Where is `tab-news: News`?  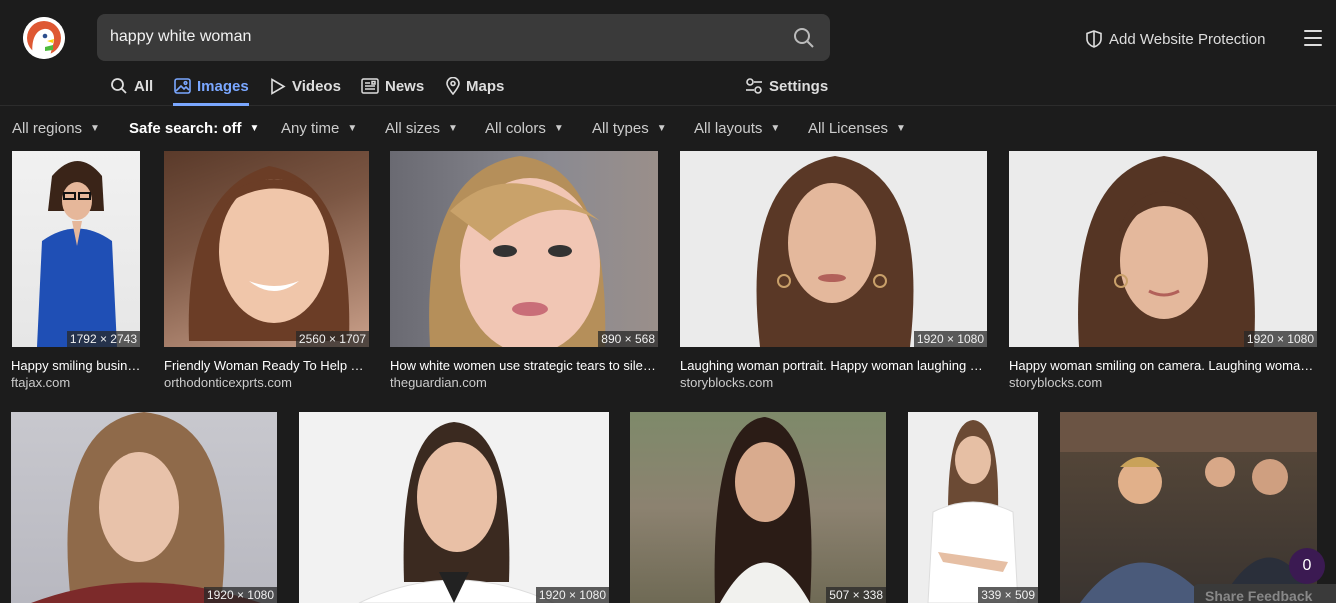
tab-news: News is located at coordinates (392, 86).